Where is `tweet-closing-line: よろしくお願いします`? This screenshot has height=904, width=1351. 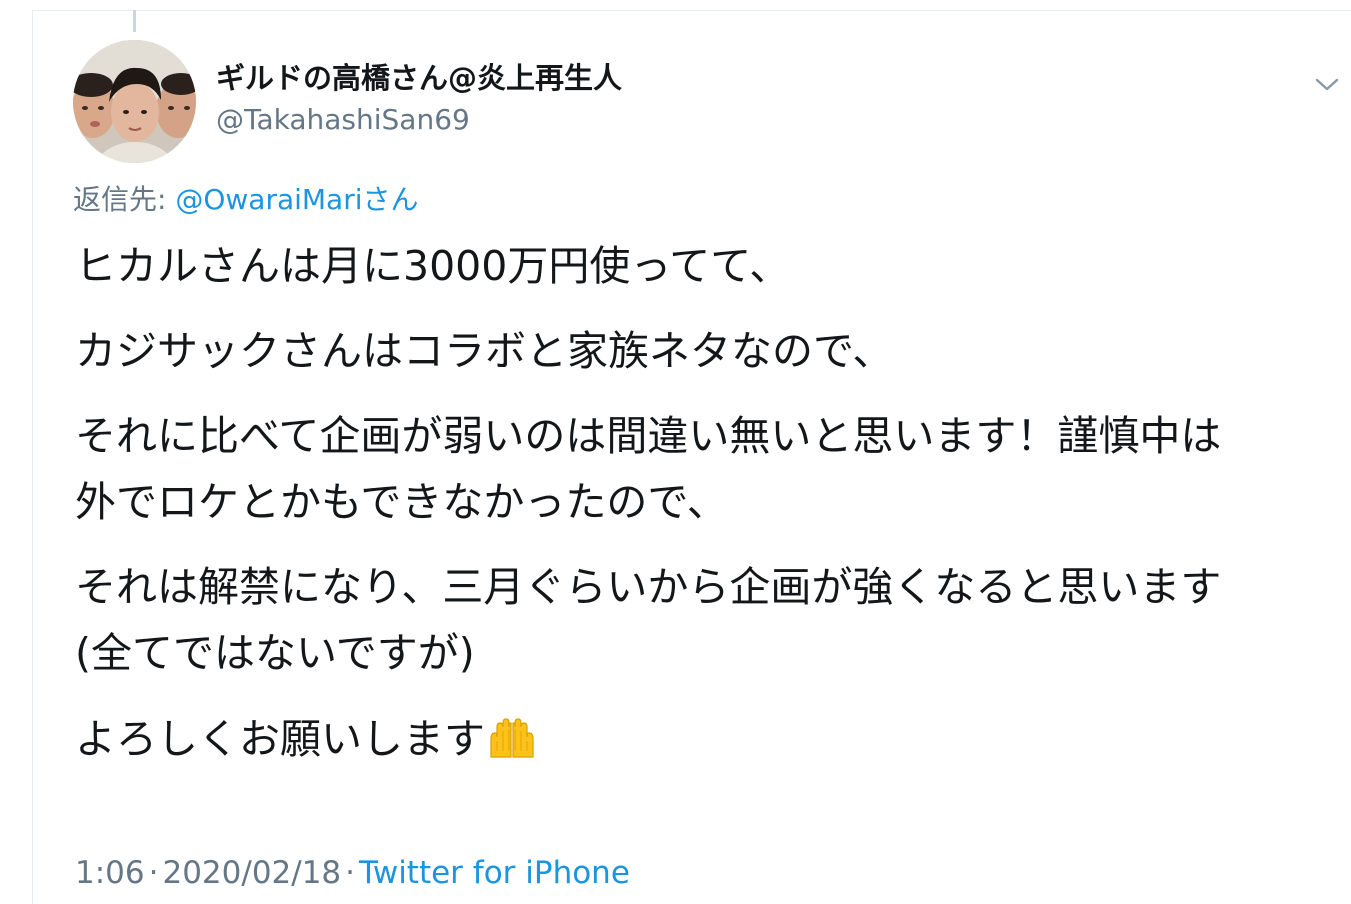 tweet-closing-line: よろしくお願いします is located at coordinates (706, 739).